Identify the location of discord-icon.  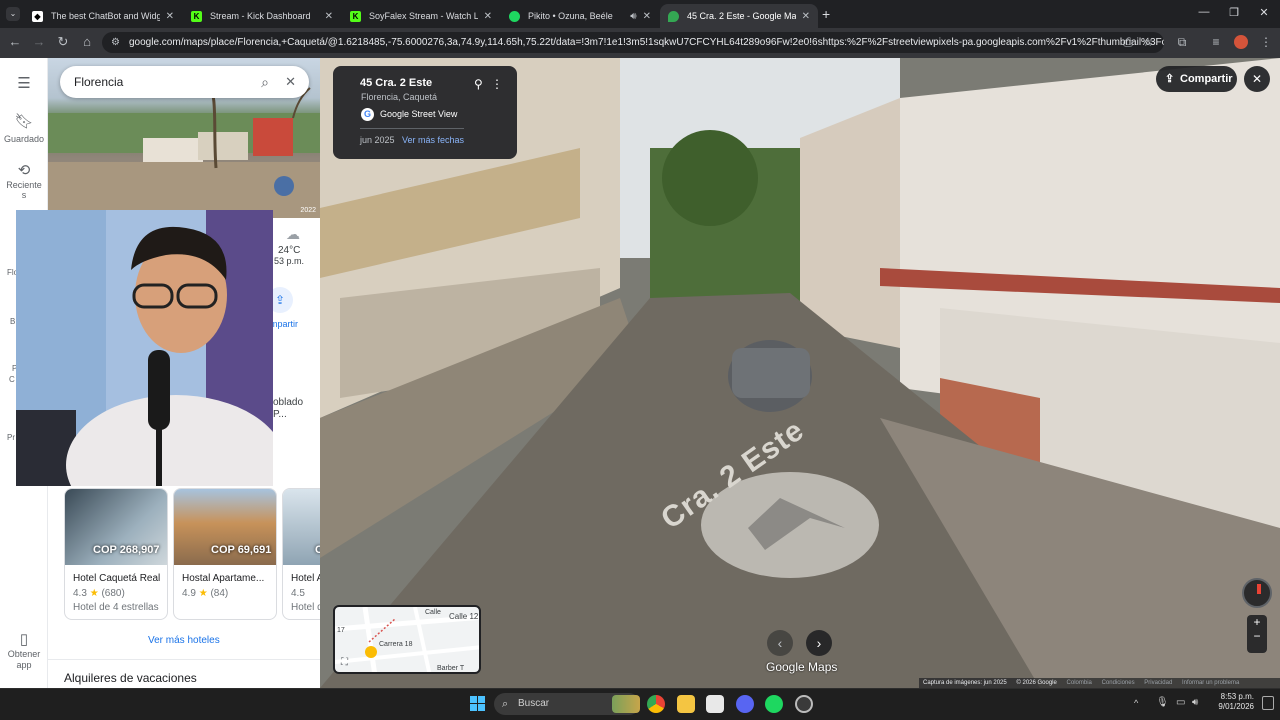
(745, 704).